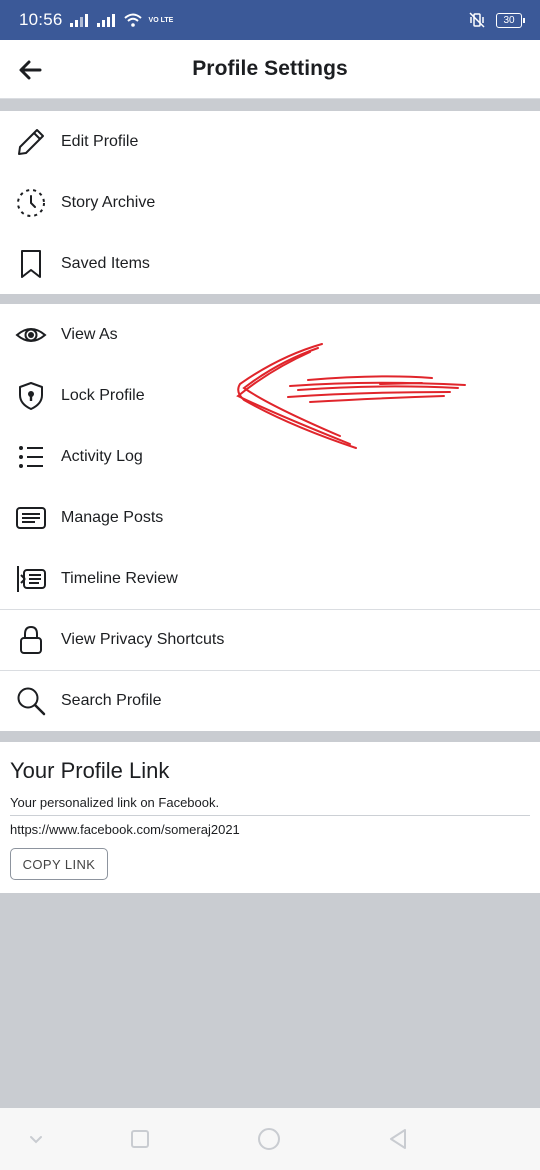  What do you see at coordinates (105, 263) in the screenshot?
I see `menu-item-label: Saved Items` at bounding box center [105, 263].